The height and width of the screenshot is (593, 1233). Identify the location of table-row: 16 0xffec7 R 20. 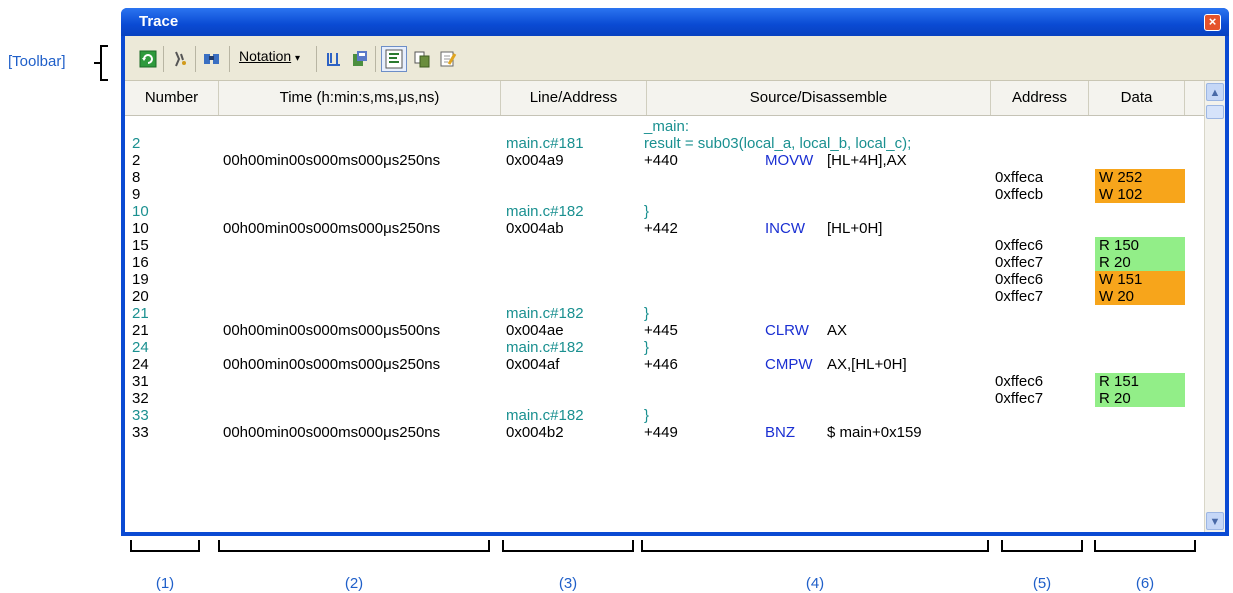
(655, 262).